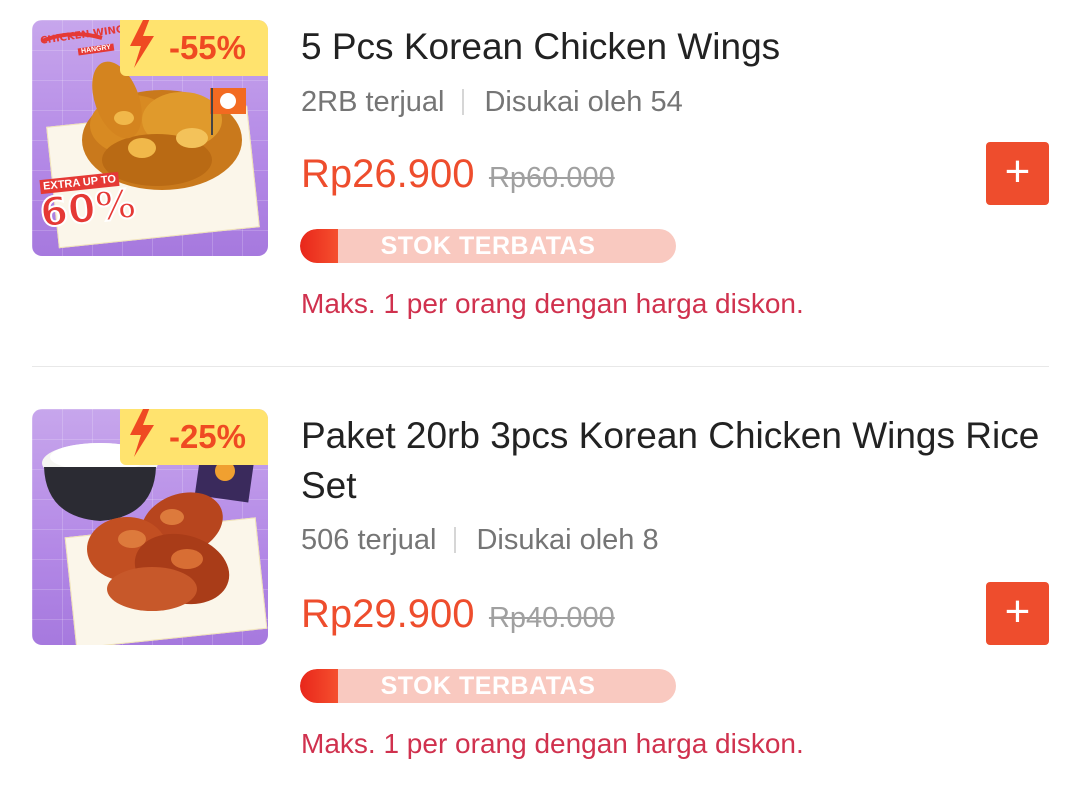  Describe the element at coordinates (369, 540) in the screenshot. I see `sold-count: 506 terjual` at that location.